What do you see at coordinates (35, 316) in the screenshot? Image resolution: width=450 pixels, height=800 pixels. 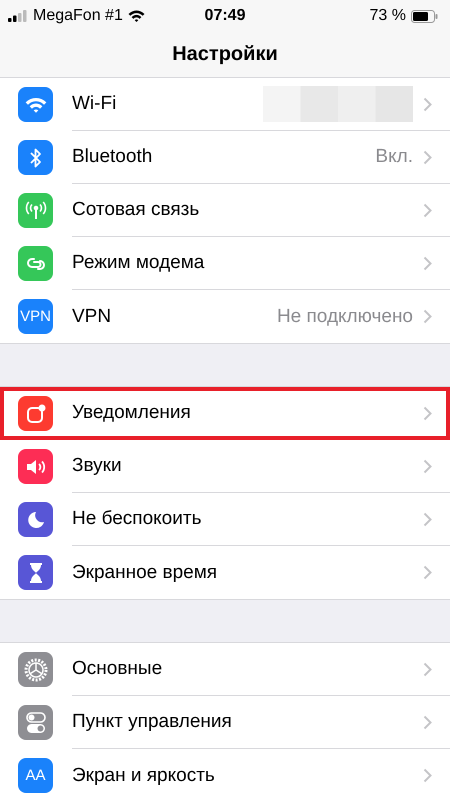 I see `icon-text: VPN` at bounding box center [35, 316].